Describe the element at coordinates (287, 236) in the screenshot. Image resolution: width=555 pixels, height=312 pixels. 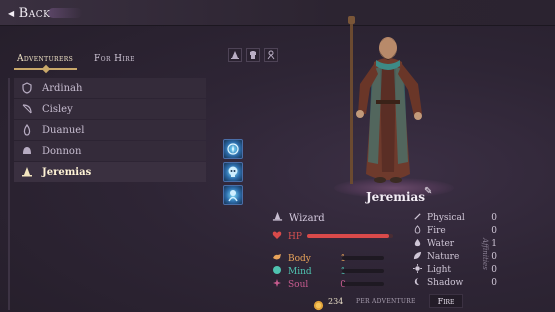
I see `hp-row: HP` at that location.